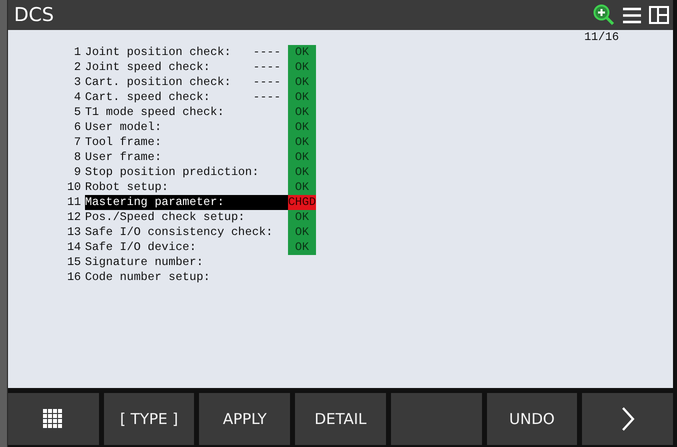 This screenshot has height=447, width=677. Describe the element at coordinates (169, 97) in the screenshot. I see `item-label: Cart. speed check:` at that location.